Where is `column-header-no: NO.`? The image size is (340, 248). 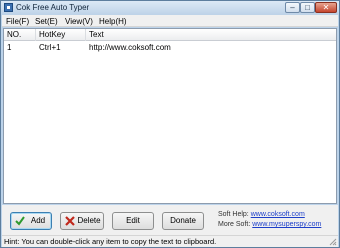 column-header-no: NO. is located at coordinates (20, 35).